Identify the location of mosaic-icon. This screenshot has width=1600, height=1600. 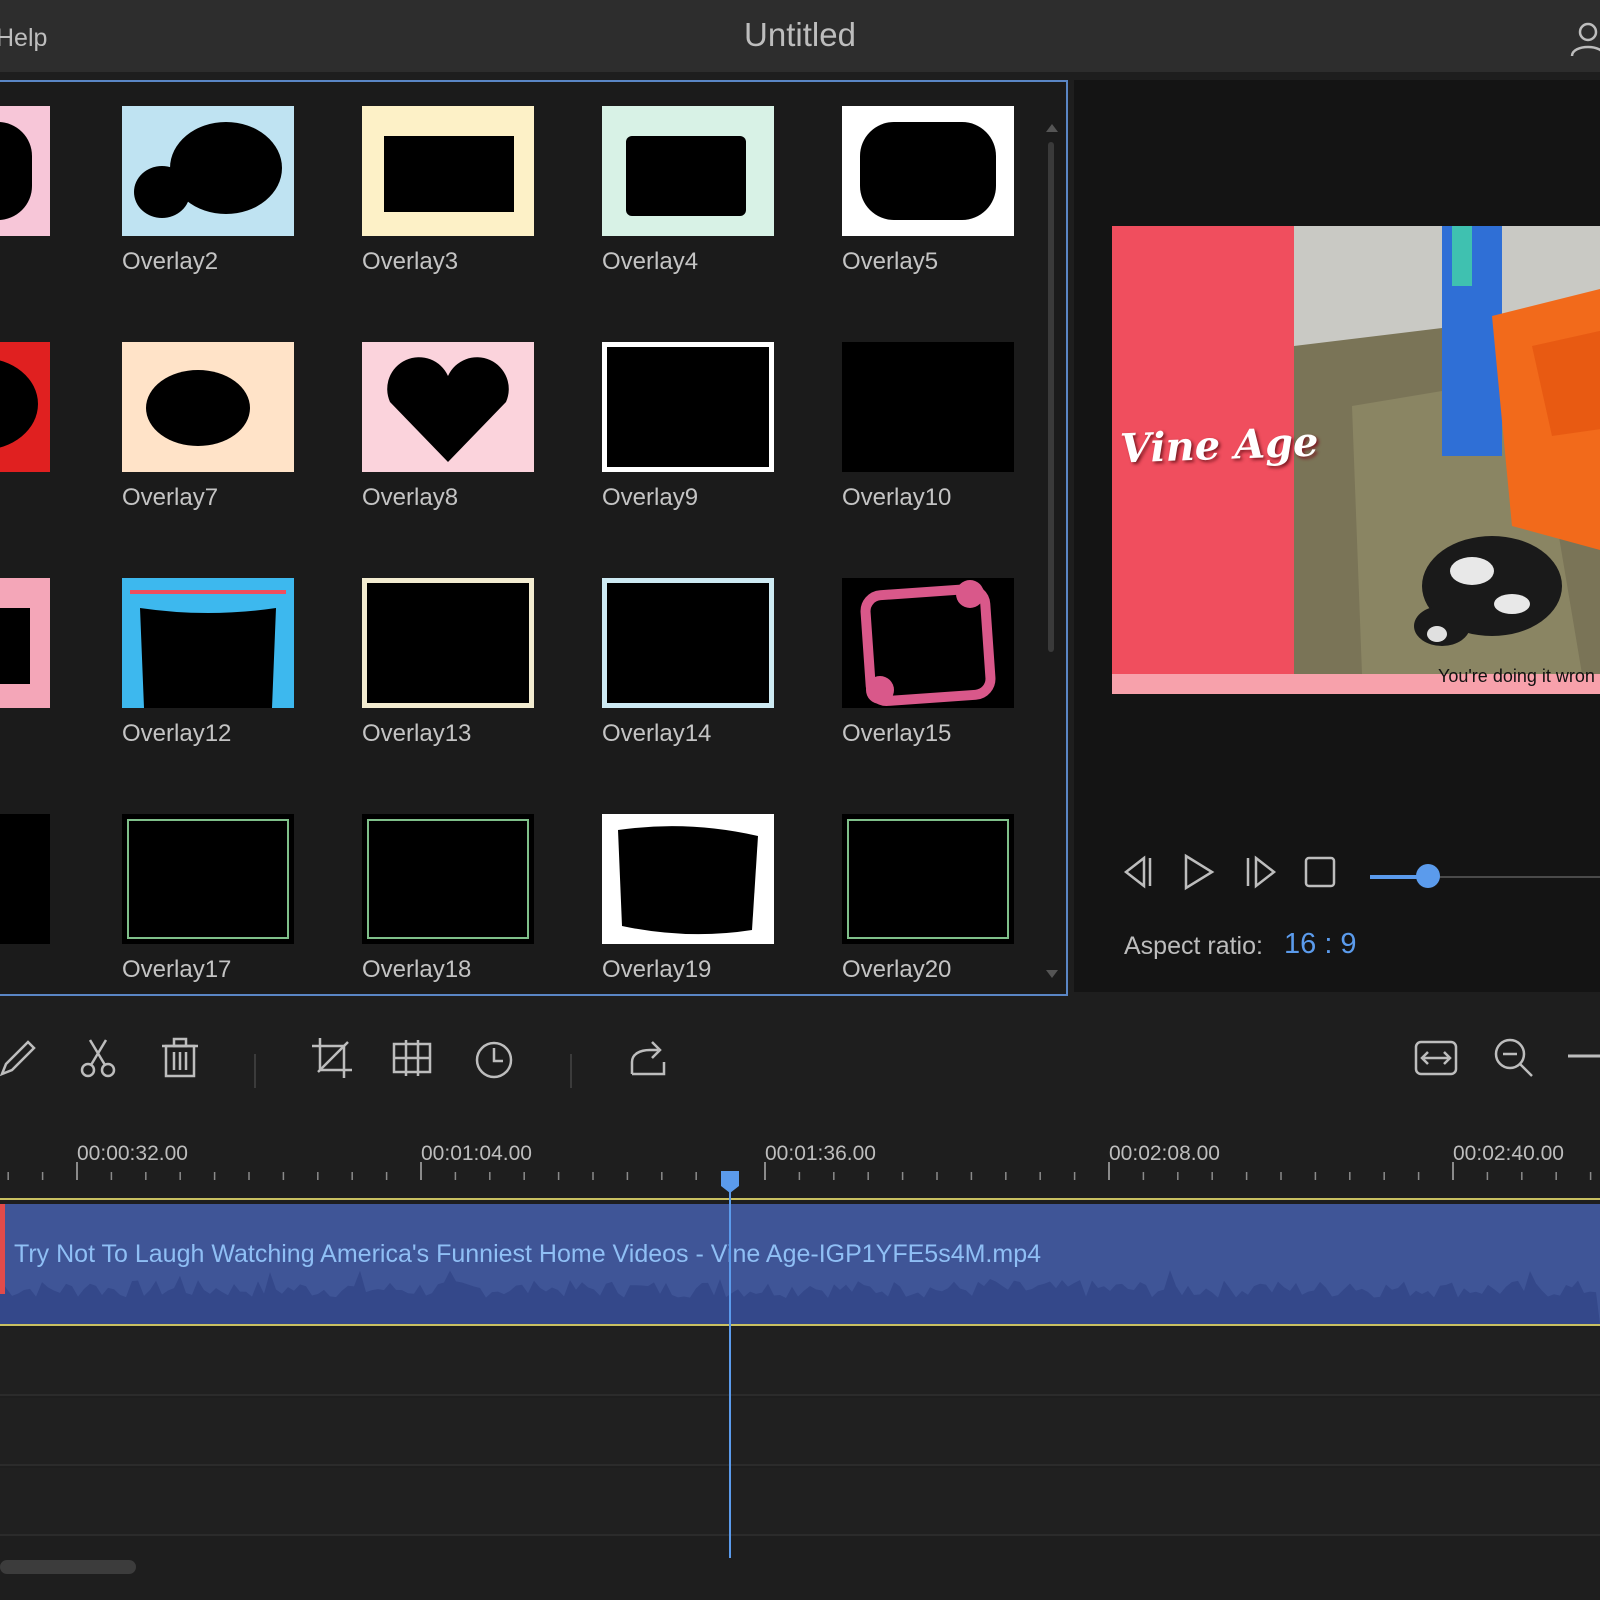
(412, 1058).